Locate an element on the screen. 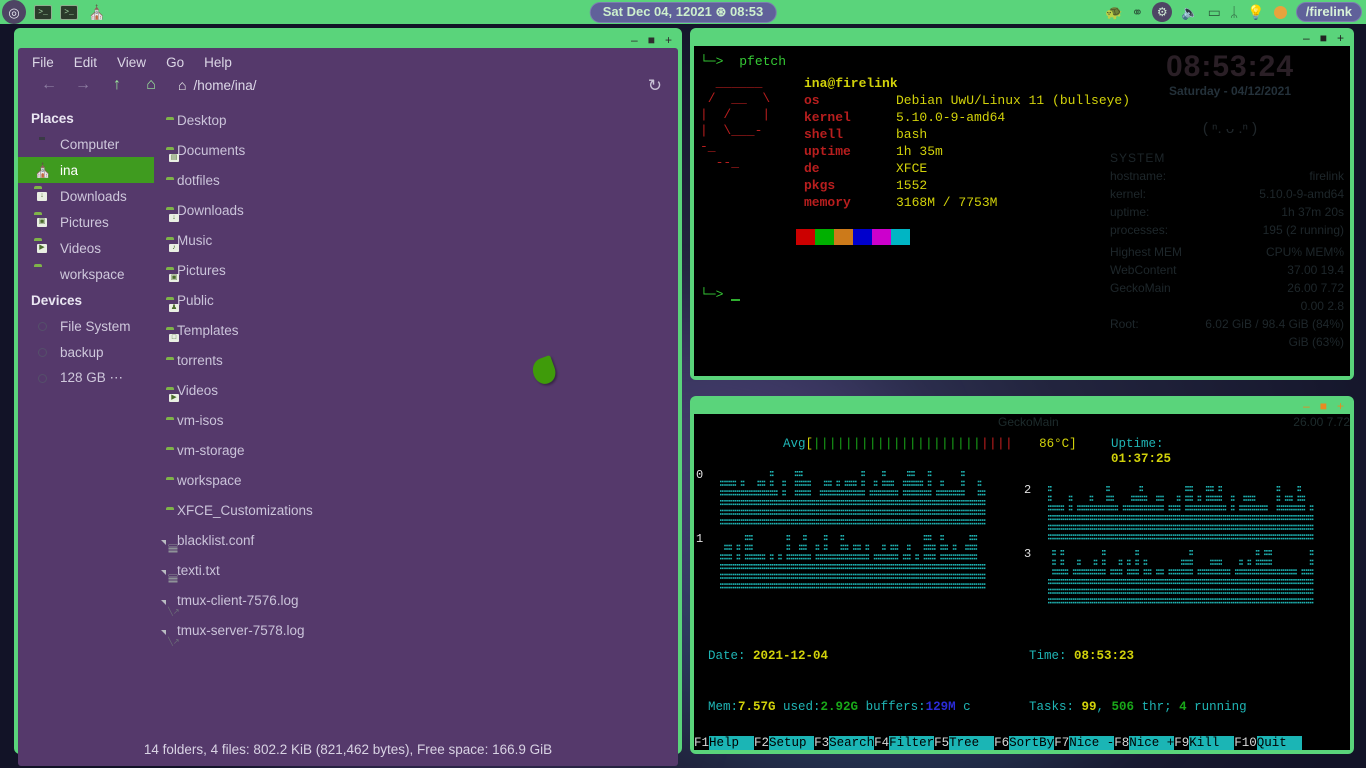 This screenshot has width=1366, height=768. file-row: torrents is located at coordinates (419, 360).